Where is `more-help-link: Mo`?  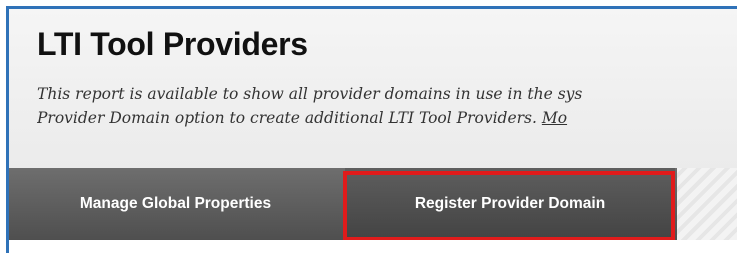 more-help-link: Mo is located at coordinates (554, 118).